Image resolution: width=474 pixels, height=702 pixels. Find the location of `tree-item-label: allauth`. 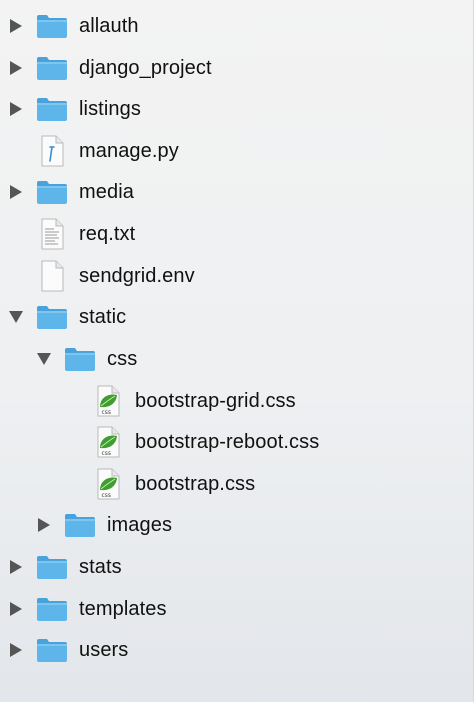

tree-item-label: allauth is located at coordinates (109, 26).